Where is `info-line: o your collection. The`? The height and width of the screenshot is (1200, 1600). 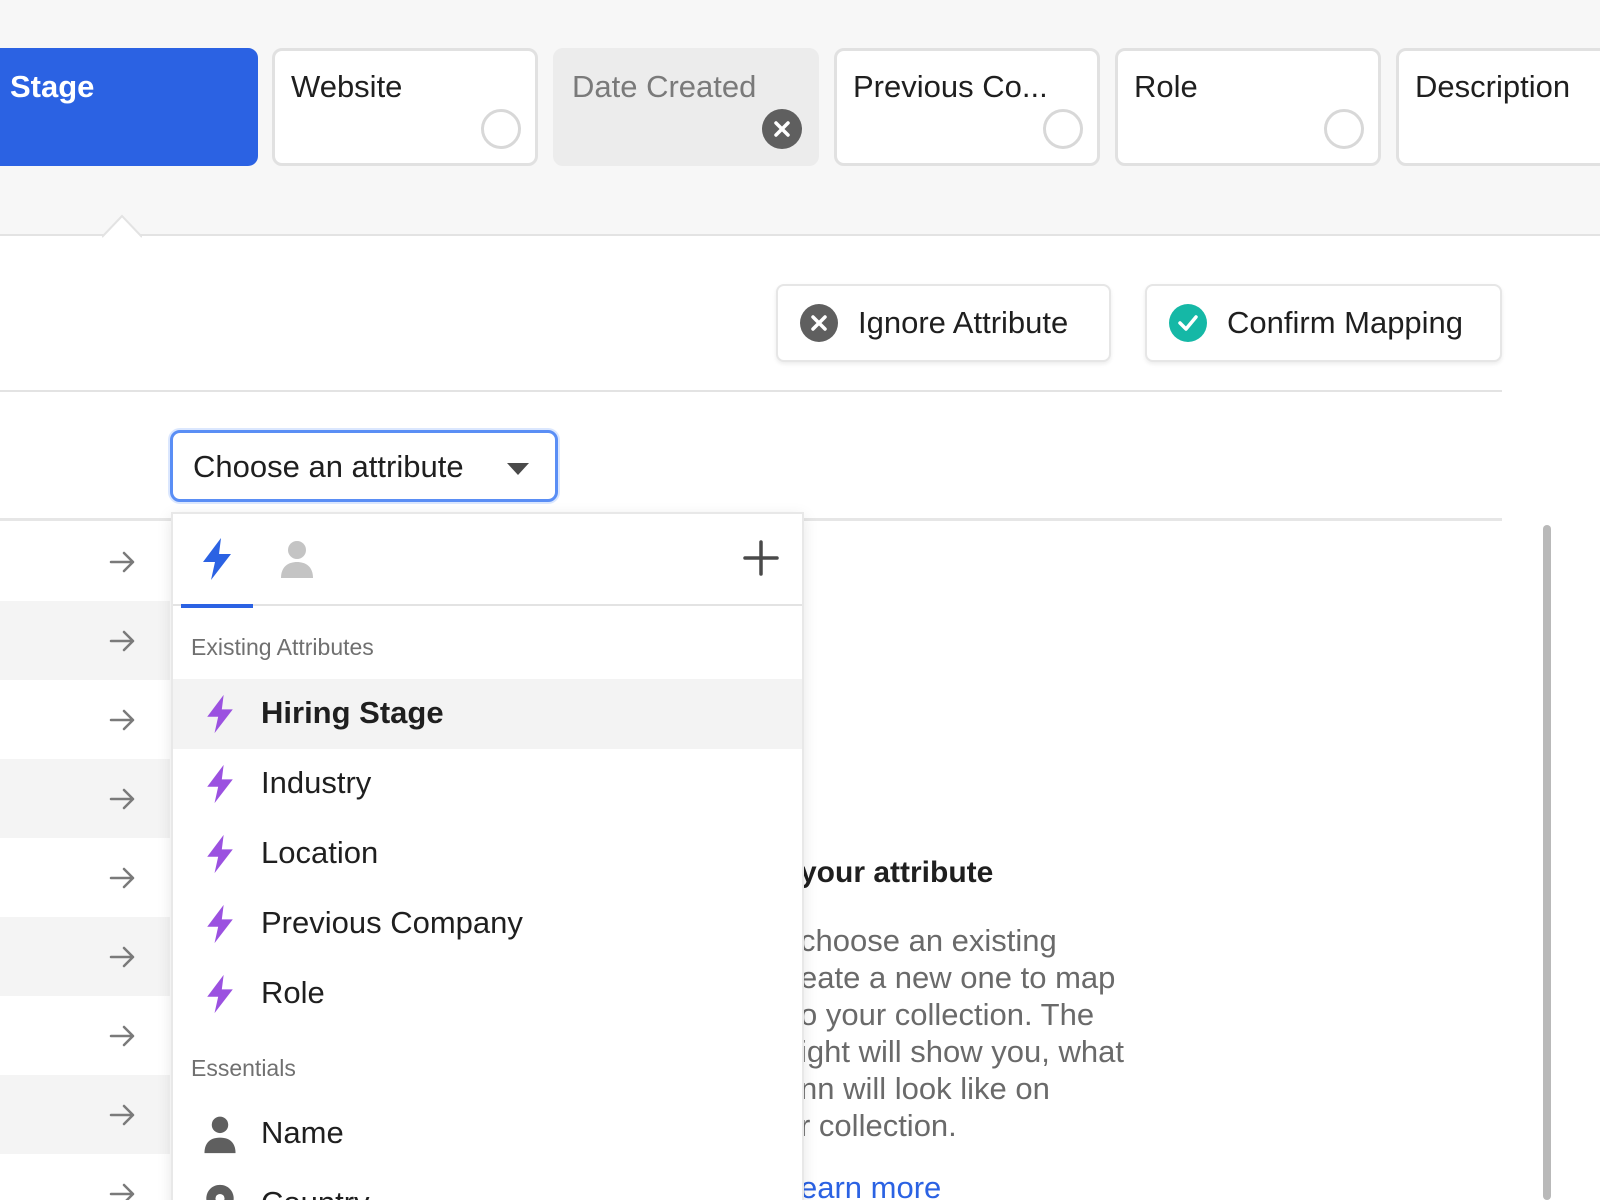
info-line: o your collection. The is located at coordinates (990, 1014).